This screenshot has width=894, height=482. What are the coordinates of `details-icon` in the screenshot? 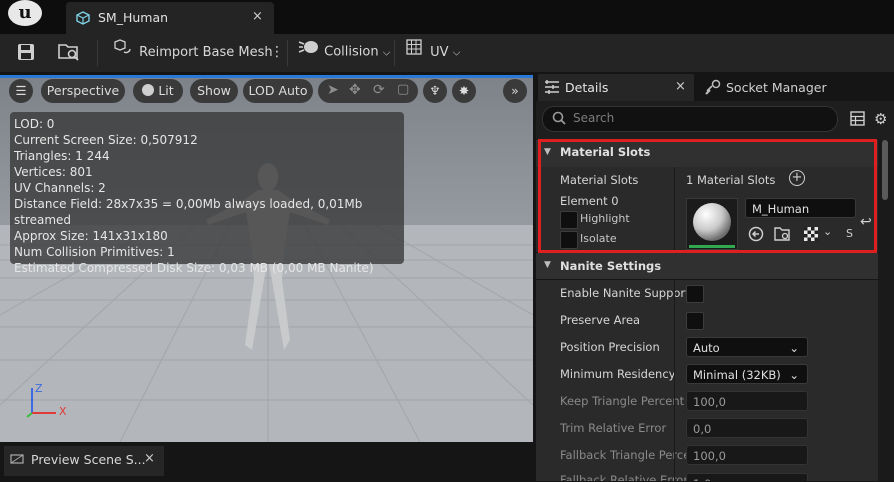 It's located at (552, 88).